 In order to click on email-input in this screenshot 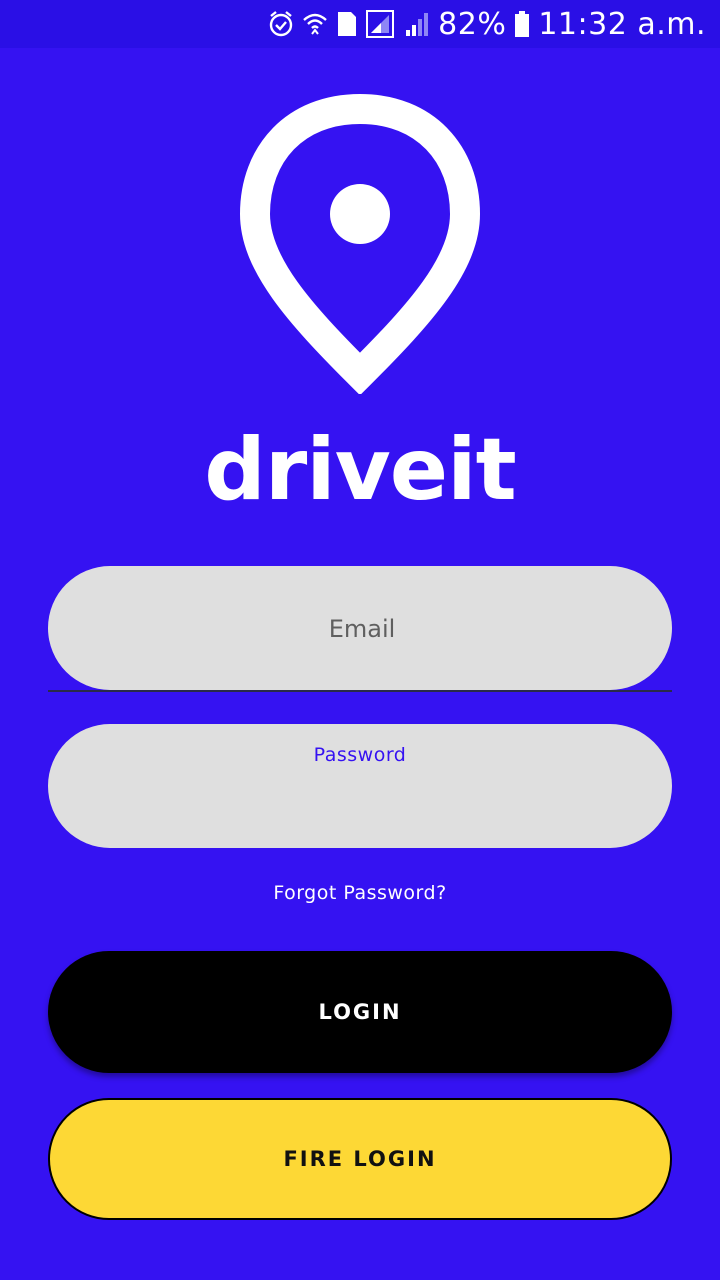, I will do `click(362, 629)`.